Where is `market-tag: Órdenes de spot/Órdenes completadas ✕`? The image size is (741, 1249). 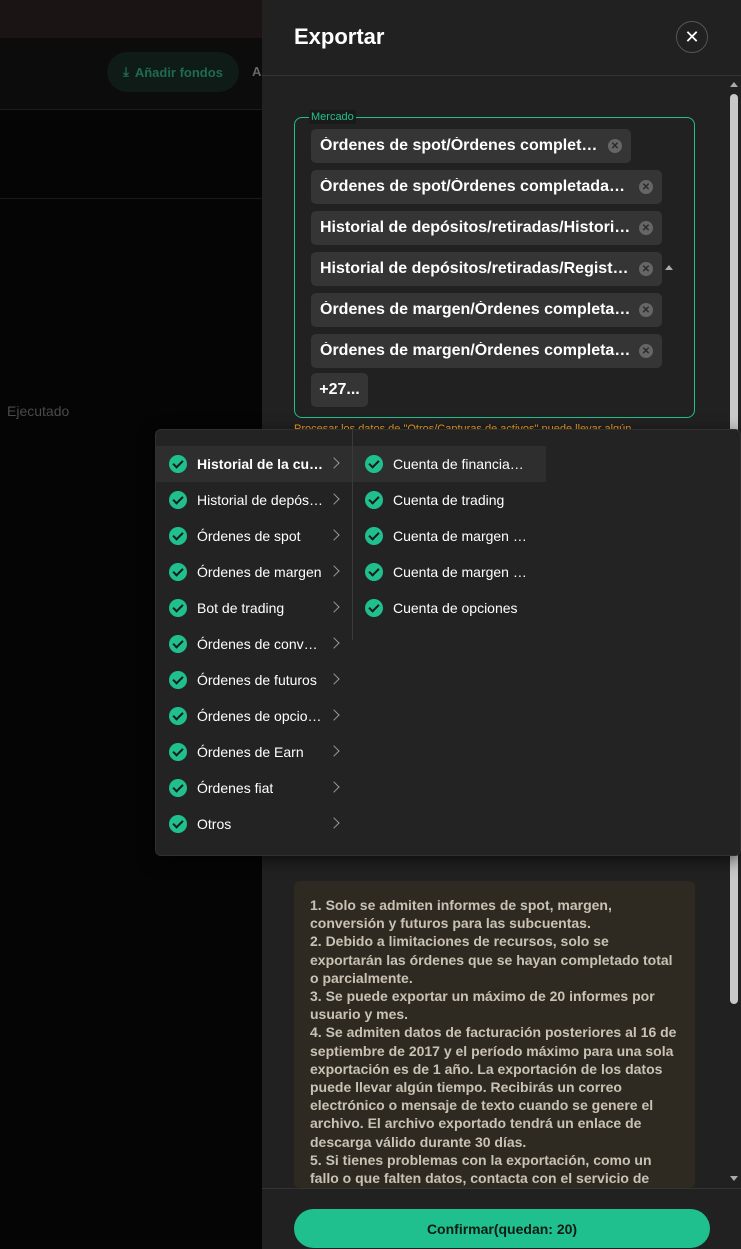
market-tag: Órdenes de spot/Órdenes completadas ✕ is located at coordinates (471, 146).